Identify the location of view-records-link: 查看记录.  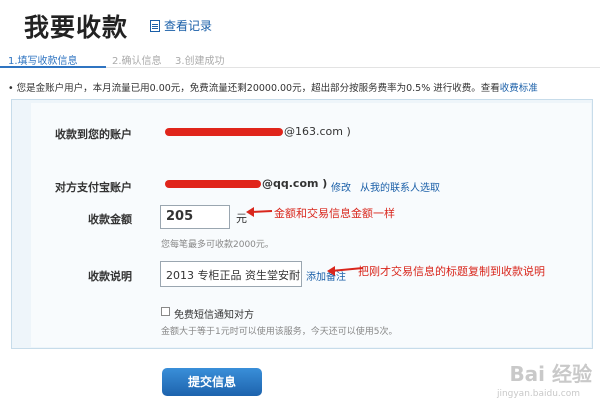
(181, 25).